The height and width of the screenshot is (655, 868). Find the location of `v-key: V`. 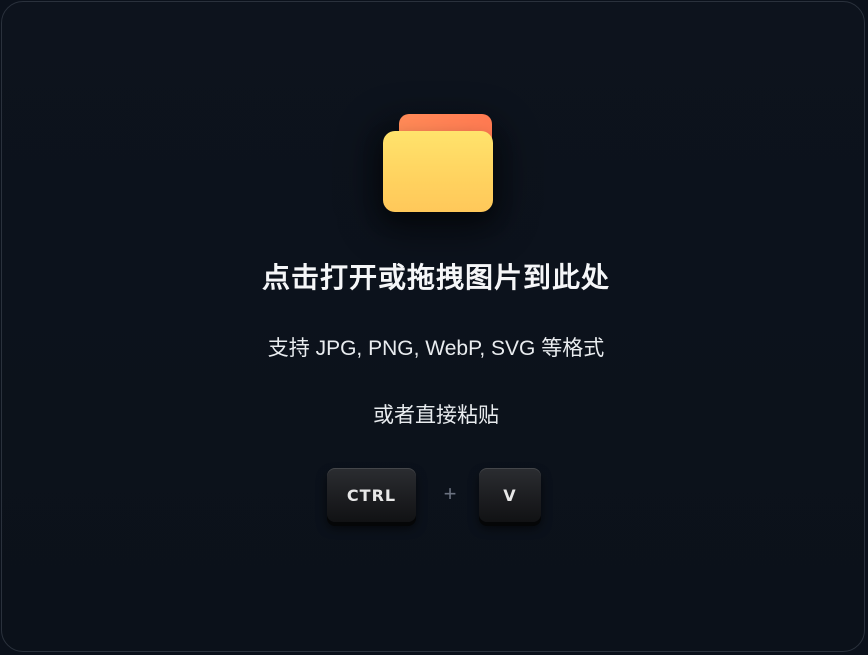

v-key: V is located at coordinates (510, 495).